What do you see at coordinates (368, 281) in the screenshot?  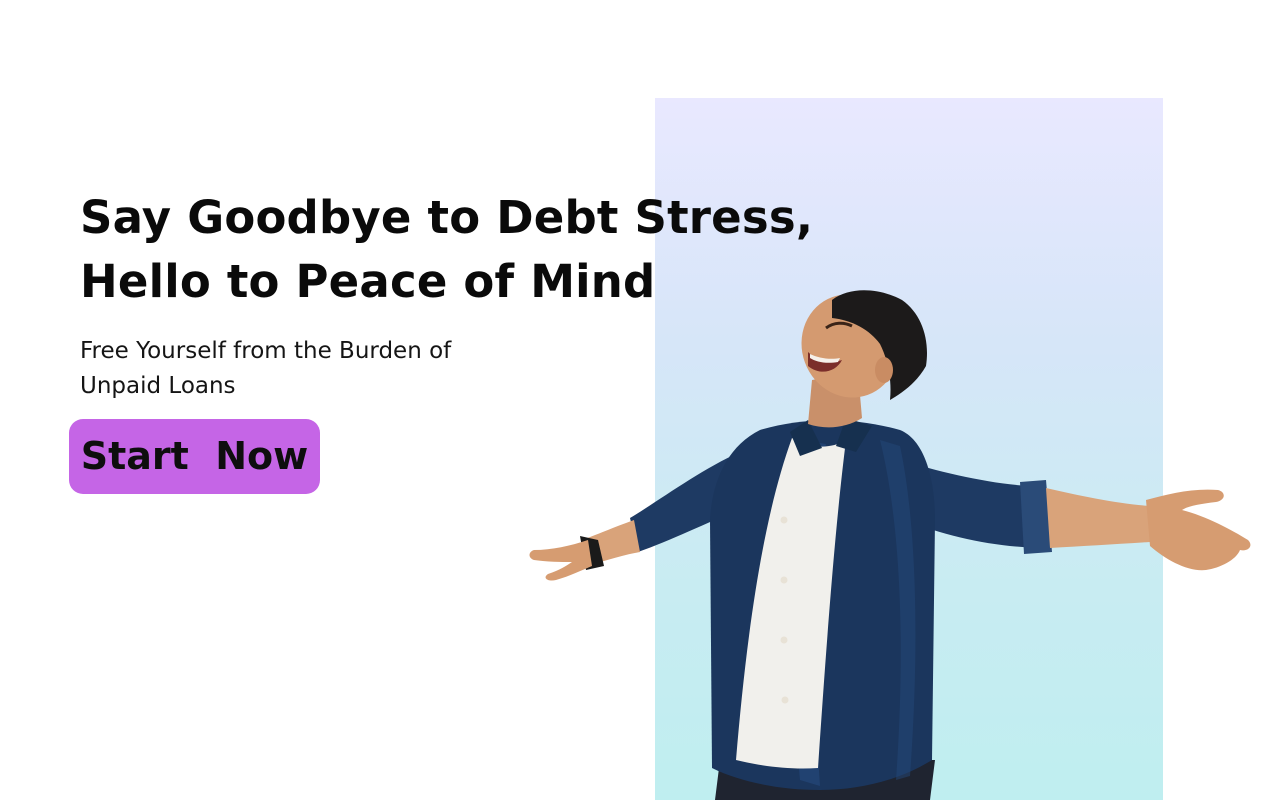 I see `hero-headline-line-2: Hello to Peace of Mind` at bounding box center [368, 281].